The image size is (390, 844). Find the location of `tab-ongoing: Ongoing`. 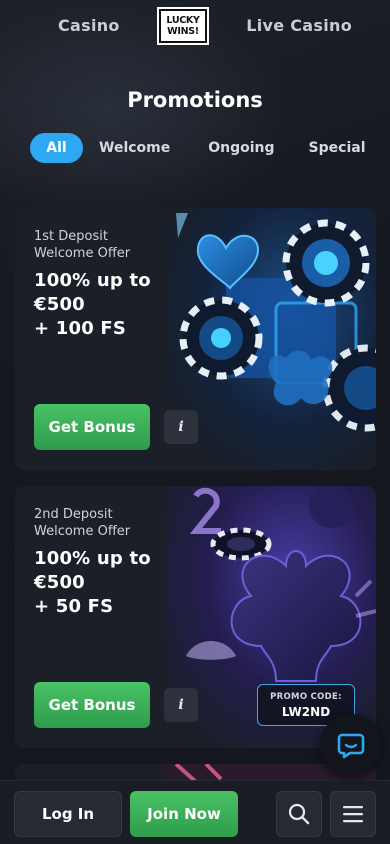

tab-ongoing: Ongoing is located at coordinates (238, 148).